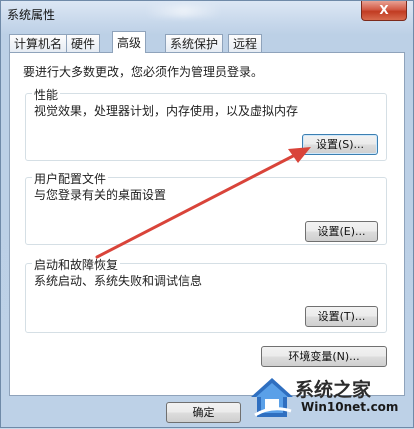 The height and width of the screenshot is (429, 414). I want to click on tab-advanced: 高级, so click(129, 42).